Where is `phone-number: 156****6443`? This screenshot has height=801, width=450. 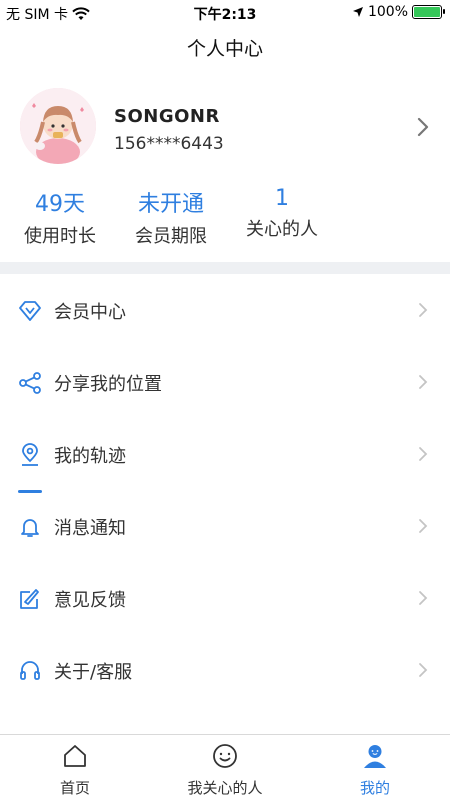
phone-number: 156****6443 is located at coordinates (169, 144).